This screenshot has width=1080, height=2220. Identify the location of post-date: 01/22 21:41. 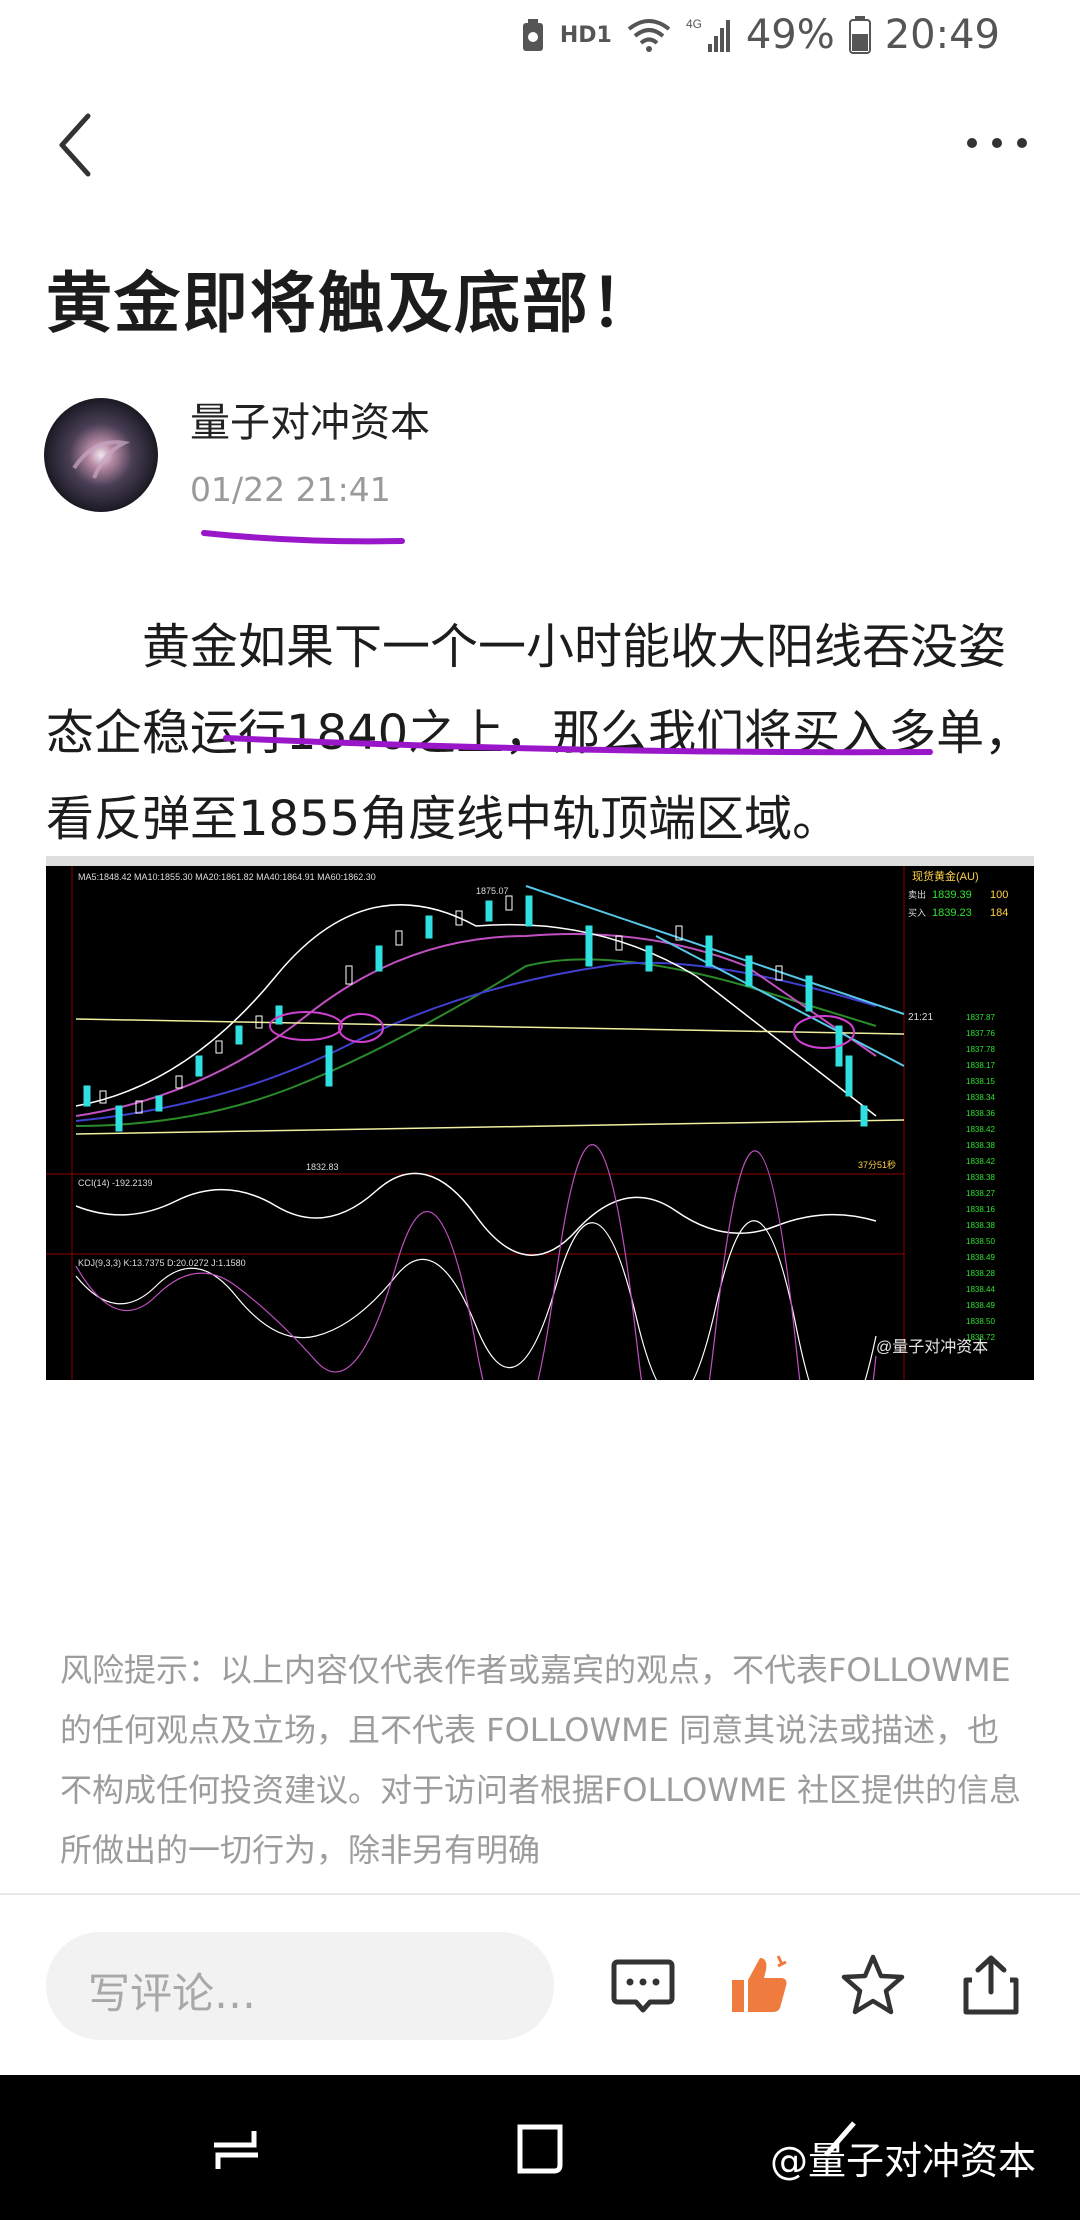
(290, 489).